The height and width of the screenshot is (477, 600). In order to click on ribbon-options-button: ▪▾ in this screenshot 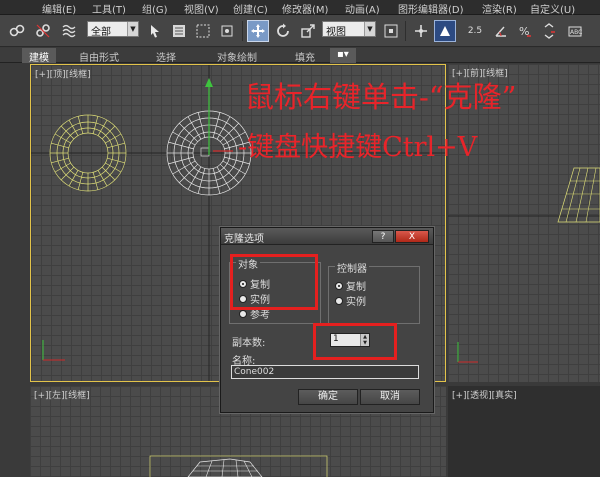, I will do `click(343, 55)`.